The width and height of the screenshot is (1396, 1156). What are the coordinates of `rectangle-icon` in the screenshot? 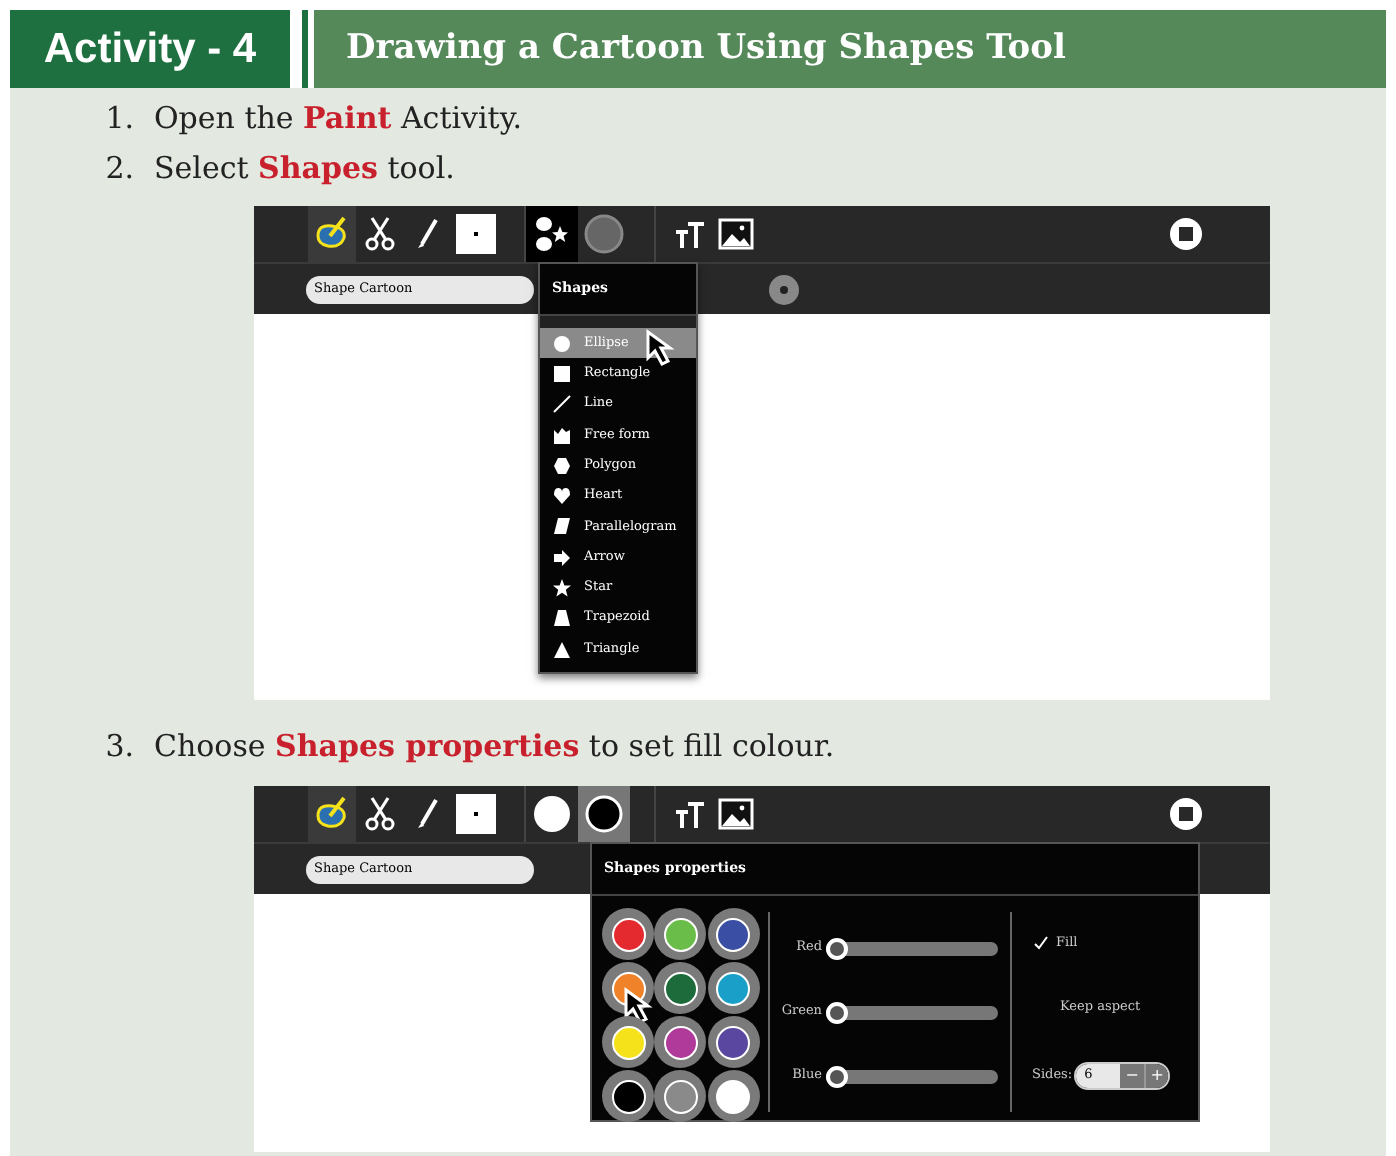 It's located at (562, 373).